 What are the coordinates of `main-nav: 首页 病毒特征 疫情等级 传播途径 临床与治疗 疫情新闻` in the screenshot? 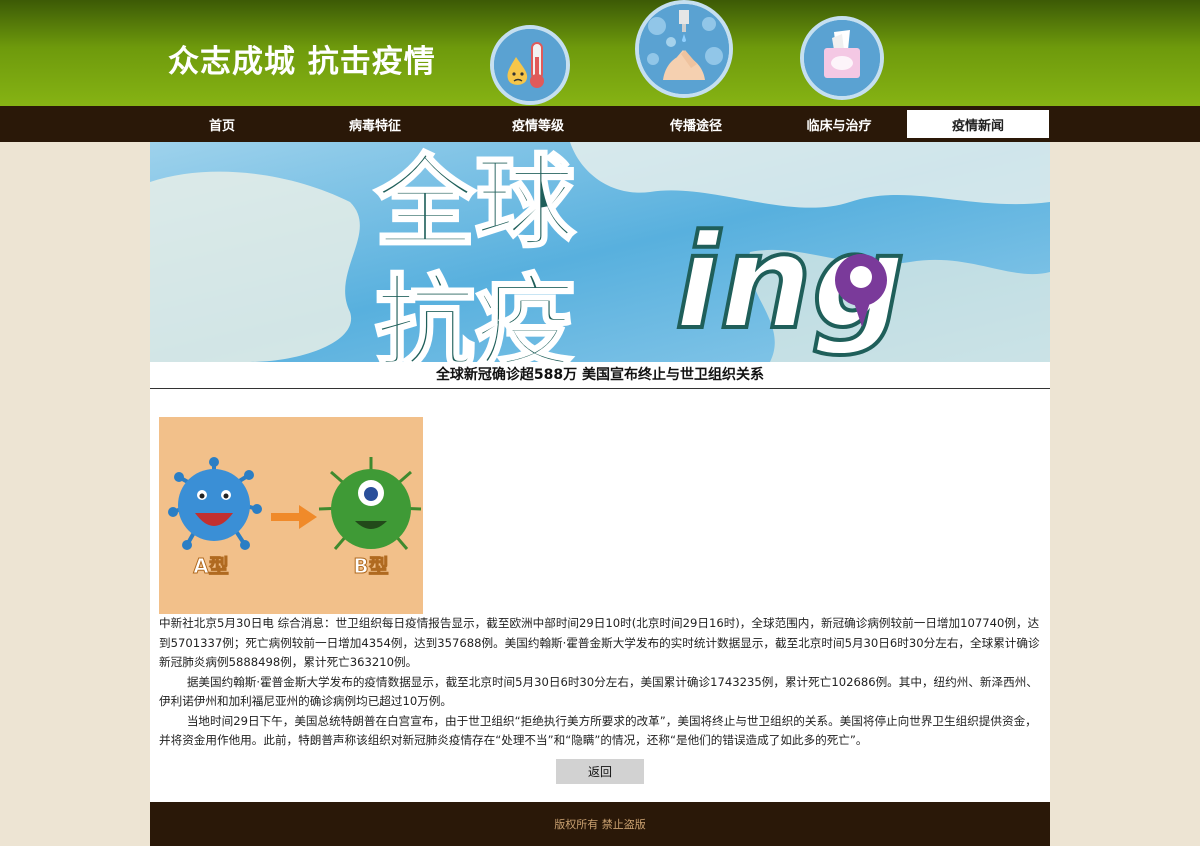 It's located at (600, 124).